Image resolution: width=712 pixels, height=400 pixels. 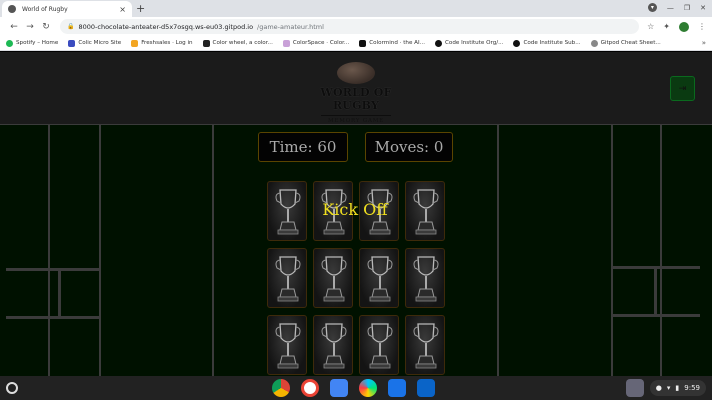 I want to click on os-shelf: ● ▾ ▮ 9:59, so click(x=356, y=388).